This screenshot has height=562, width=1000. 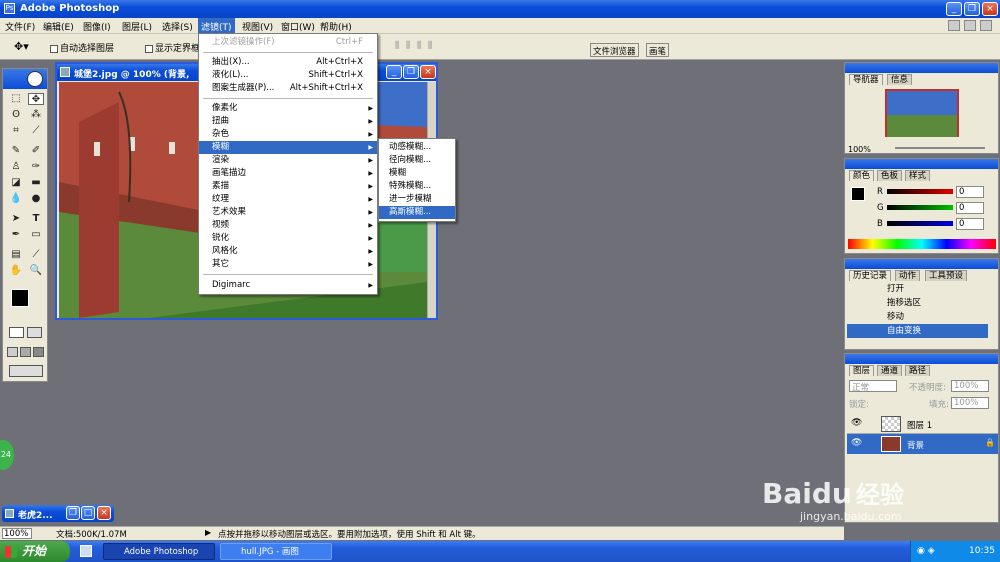 What do you see at coordinates (82, 47) in the screenshot?
I see `auto-select-checkbox: 自动选择图层` at bounding box center [82, 47].